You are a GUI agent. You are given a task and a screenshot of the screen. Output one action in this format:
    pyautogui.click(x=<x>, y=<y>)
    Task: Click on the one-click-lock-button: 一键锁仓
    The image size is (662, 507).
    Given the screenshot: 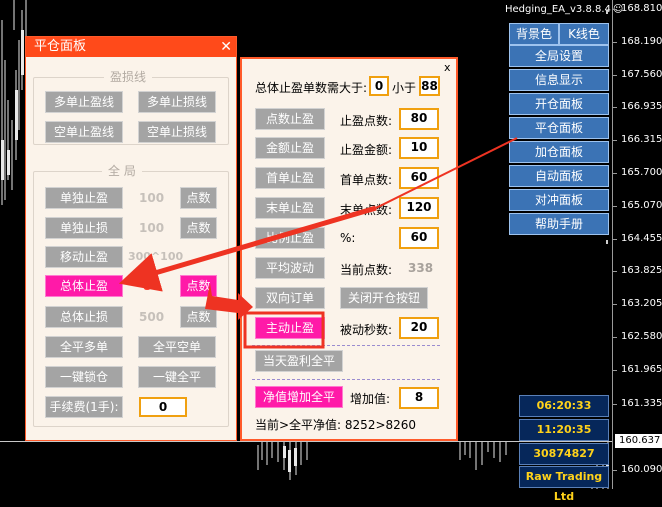 What is the action you would take?
    pyautogui.click(x=84, y=377)
    